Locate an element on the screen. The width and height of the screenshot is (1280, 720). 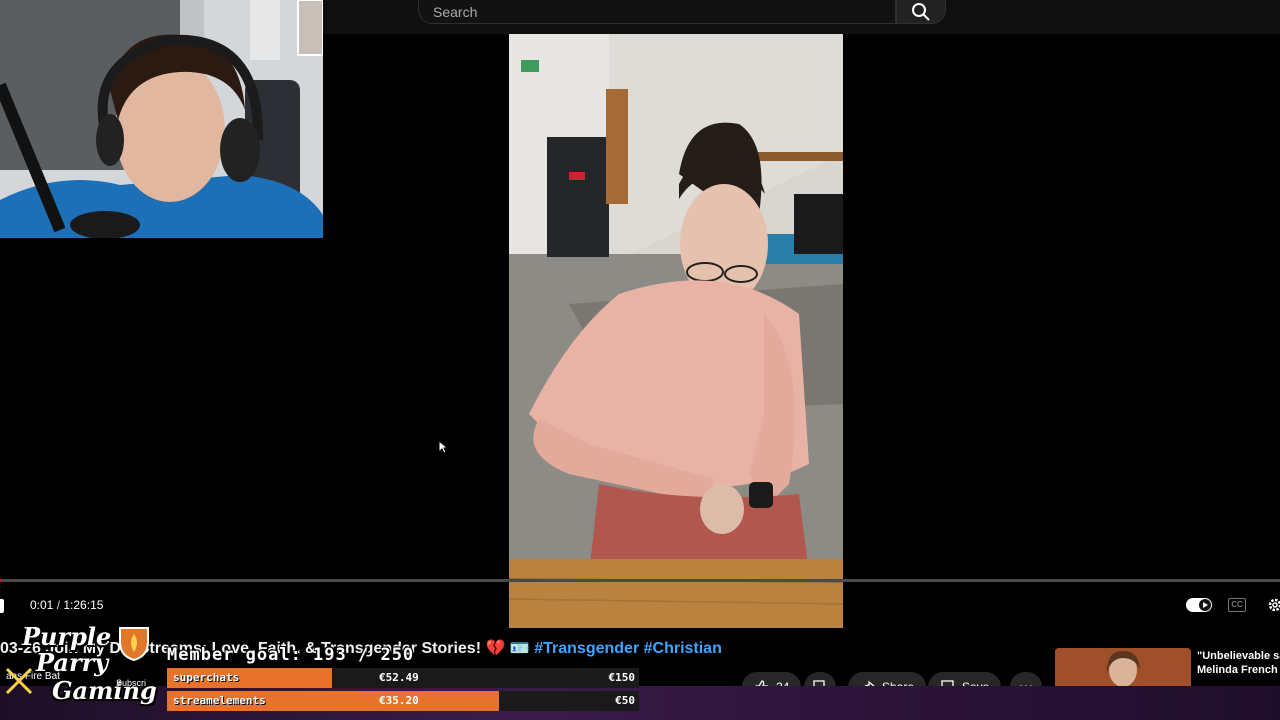
goal-bar-superchats: superchats €52.49 €150 is located at coordinates (403, 678).